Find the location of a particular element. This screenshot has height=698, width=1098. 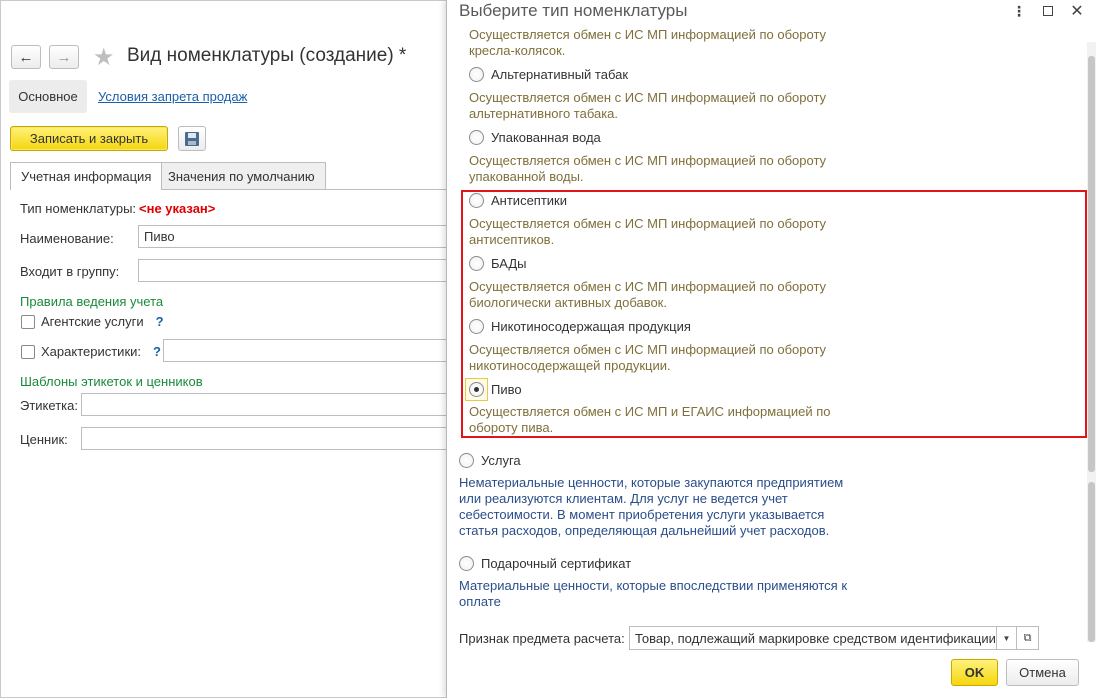

characteristics-input is located at coordinates (310, 350).